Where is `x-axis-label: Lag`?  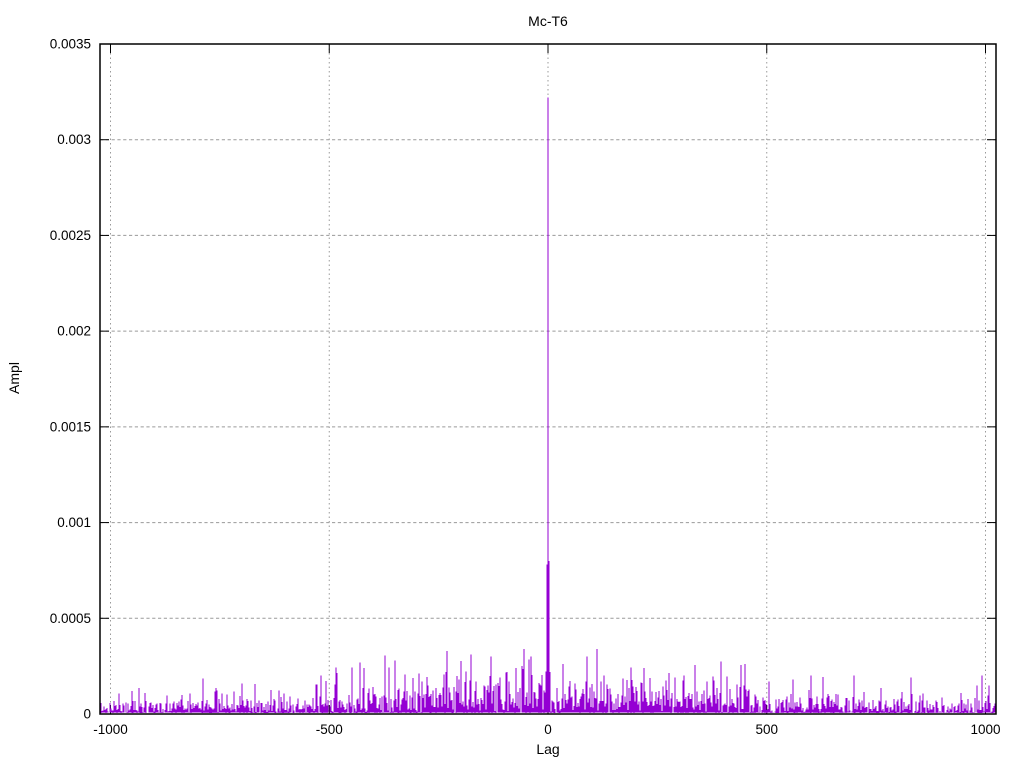 x-axis-label: Lag is located at coordinates (548, 749).